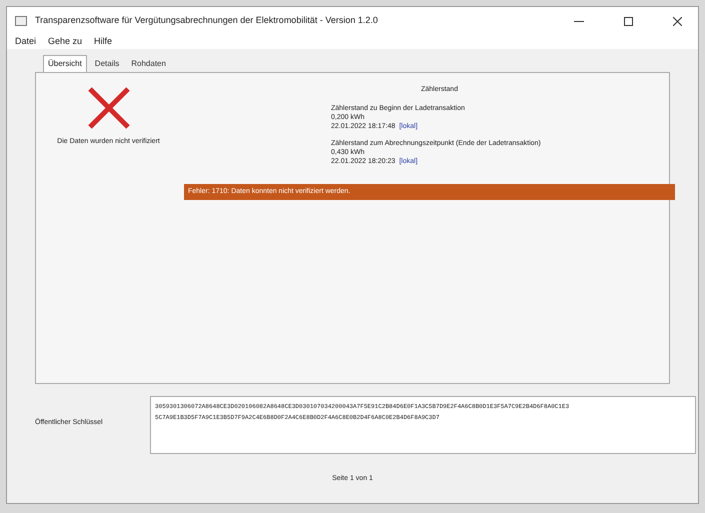 The height and width of the screenshot is (513, 705). I want to click on maximize-icon, so click(628, 21).